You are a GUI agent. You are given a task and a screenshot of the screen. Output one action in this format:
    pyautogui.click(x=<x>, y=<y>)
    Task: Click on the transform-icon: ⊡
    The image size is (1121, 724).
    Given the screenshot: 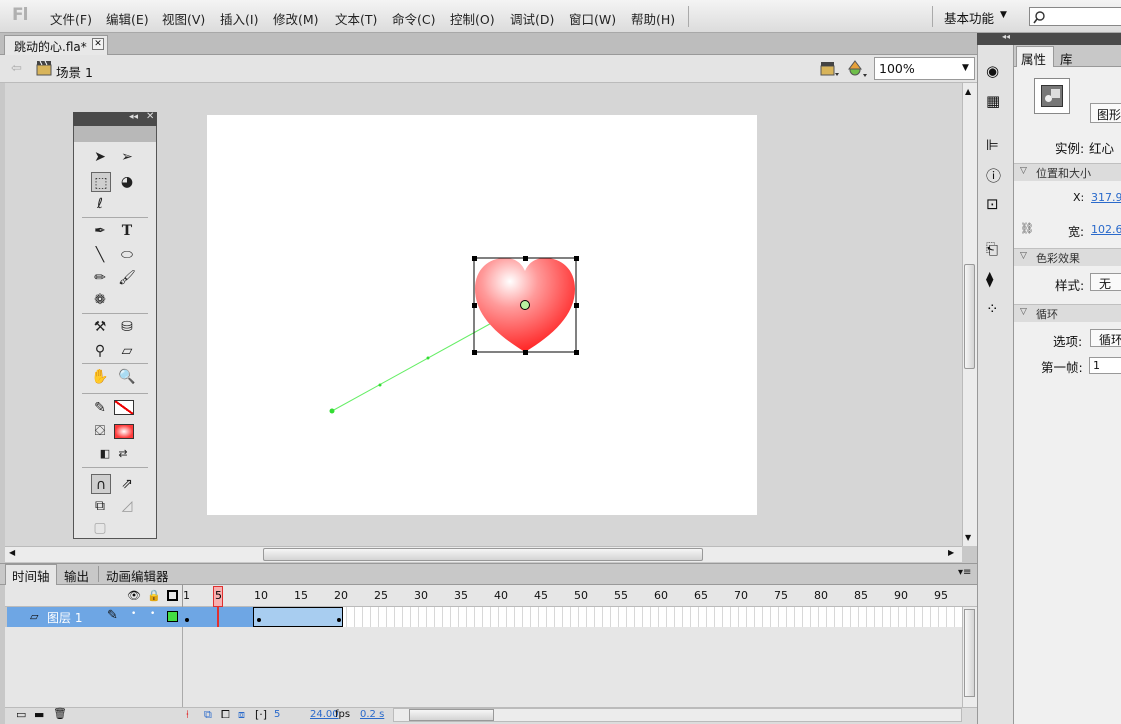 What is the action you would take?
    pyautogui.click(x=992, y=204)
    